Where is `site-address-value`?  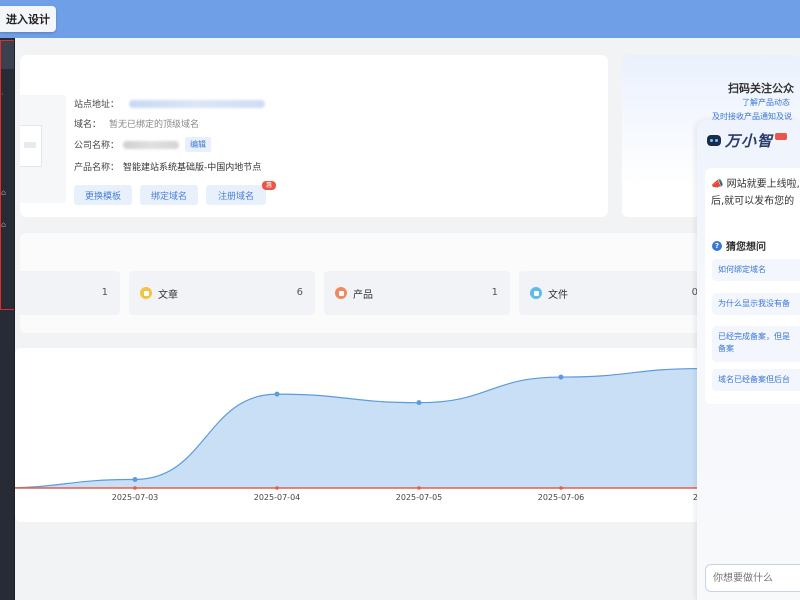
site-address-value is located at coordinates (197, 103).